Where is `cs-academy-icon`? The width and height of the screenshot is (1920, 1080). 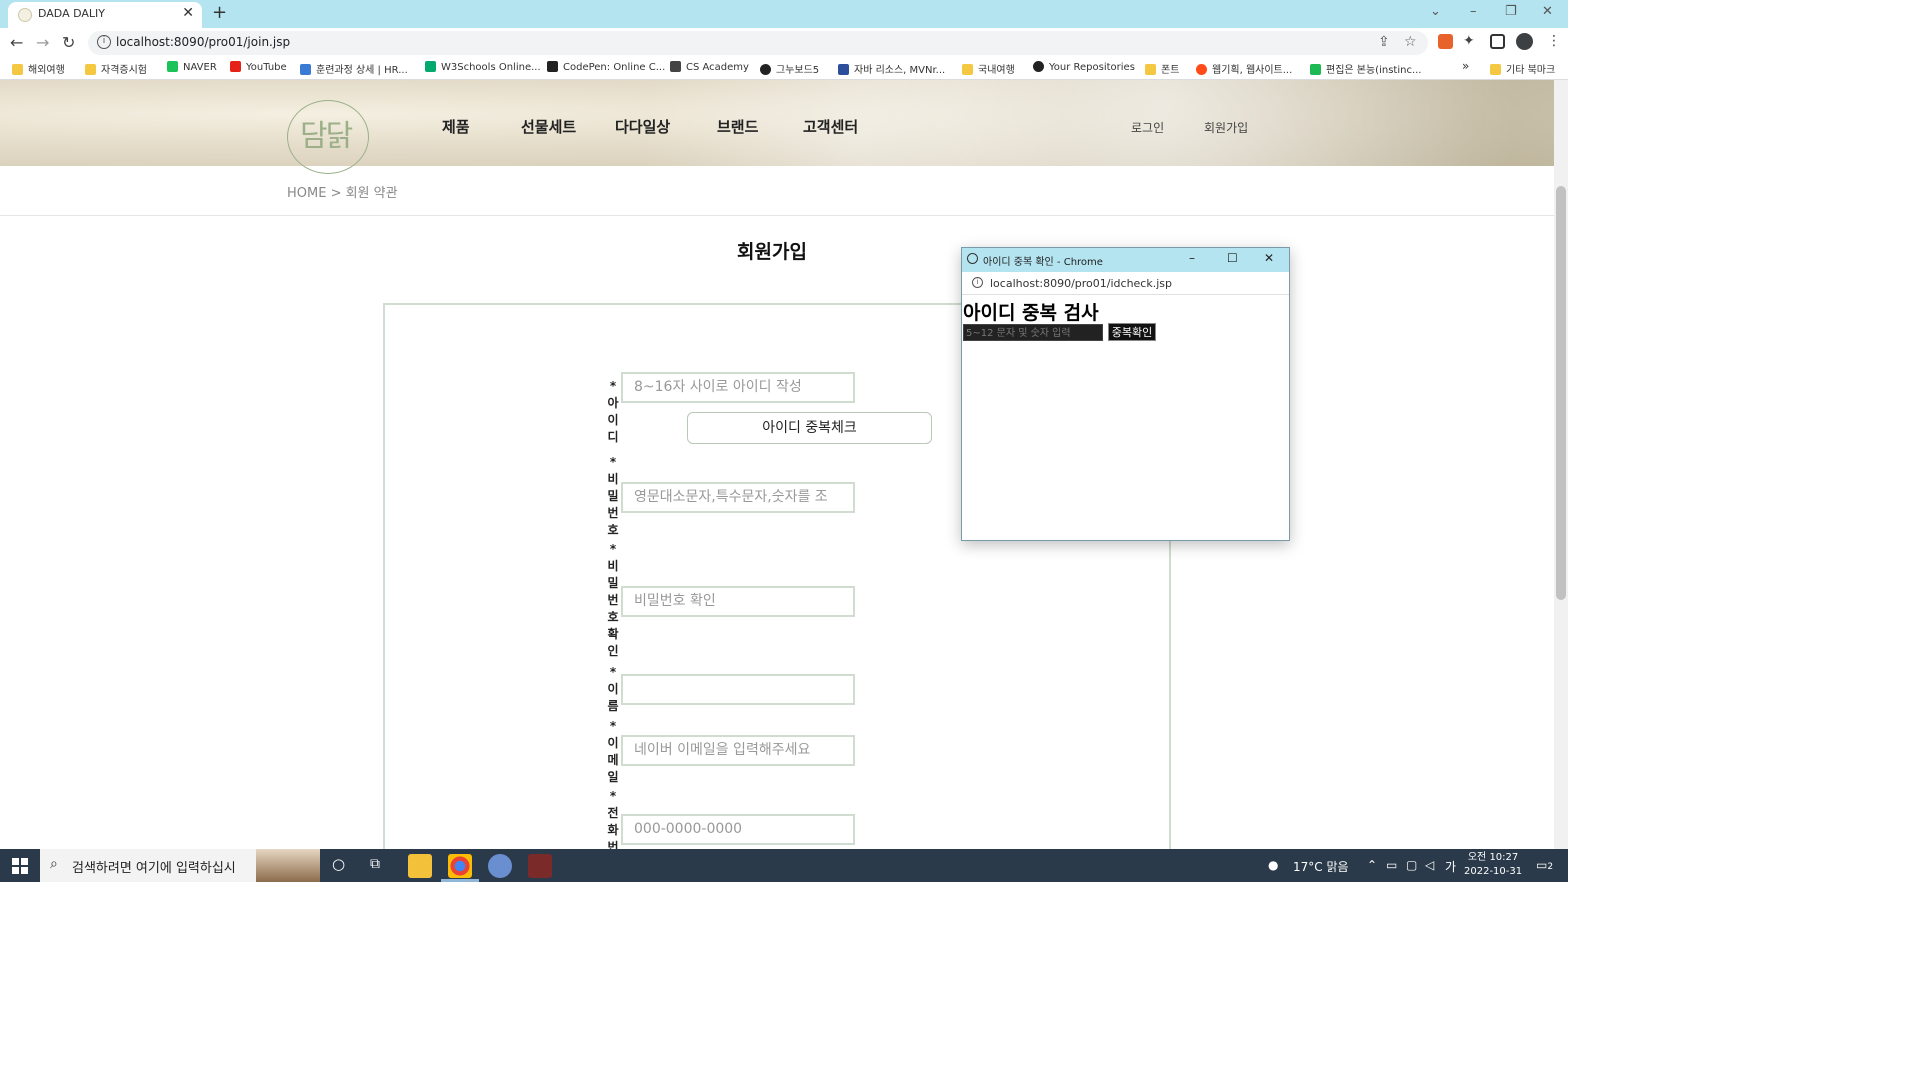 cs-academy-icon is located at coordinates (675, 66).